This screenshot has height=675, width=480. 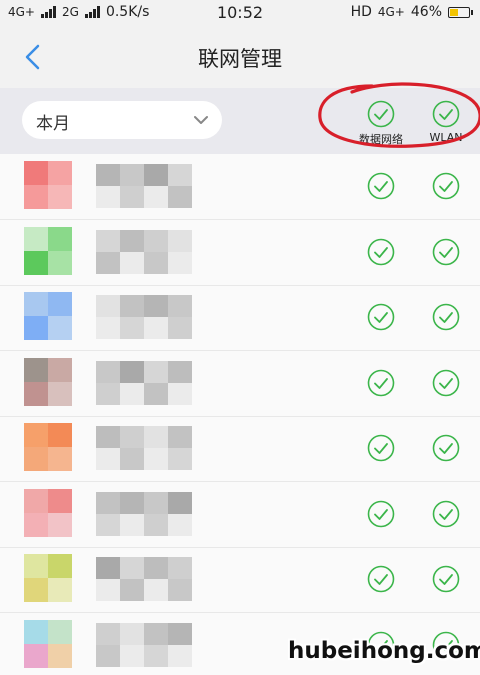 I want to click on status-bar: 4G+ 2G 0.5K/s 10:52 HD 4G+ 46%, so click(x=240, y=13).